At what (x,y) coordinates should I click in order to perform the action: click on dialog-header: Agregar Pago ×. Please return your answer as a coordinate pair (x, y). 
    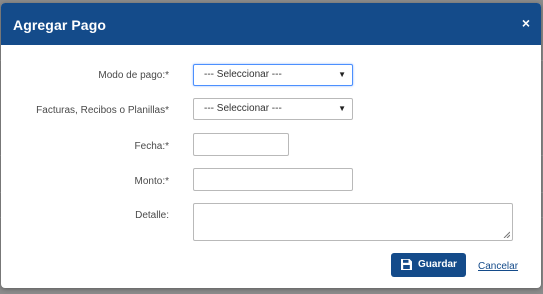
    Looking at the image, I should click on (271, 24).